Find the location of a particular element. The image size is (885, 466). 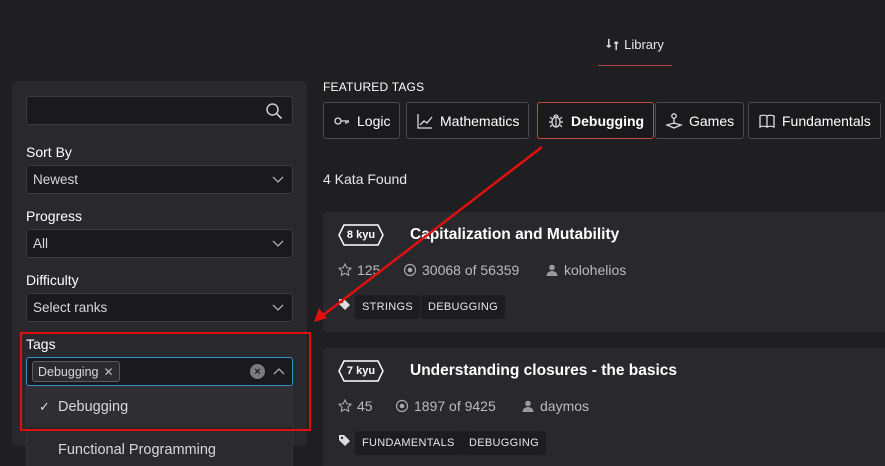

sort-by-label: Sort By is located at coordinates (49, 152).